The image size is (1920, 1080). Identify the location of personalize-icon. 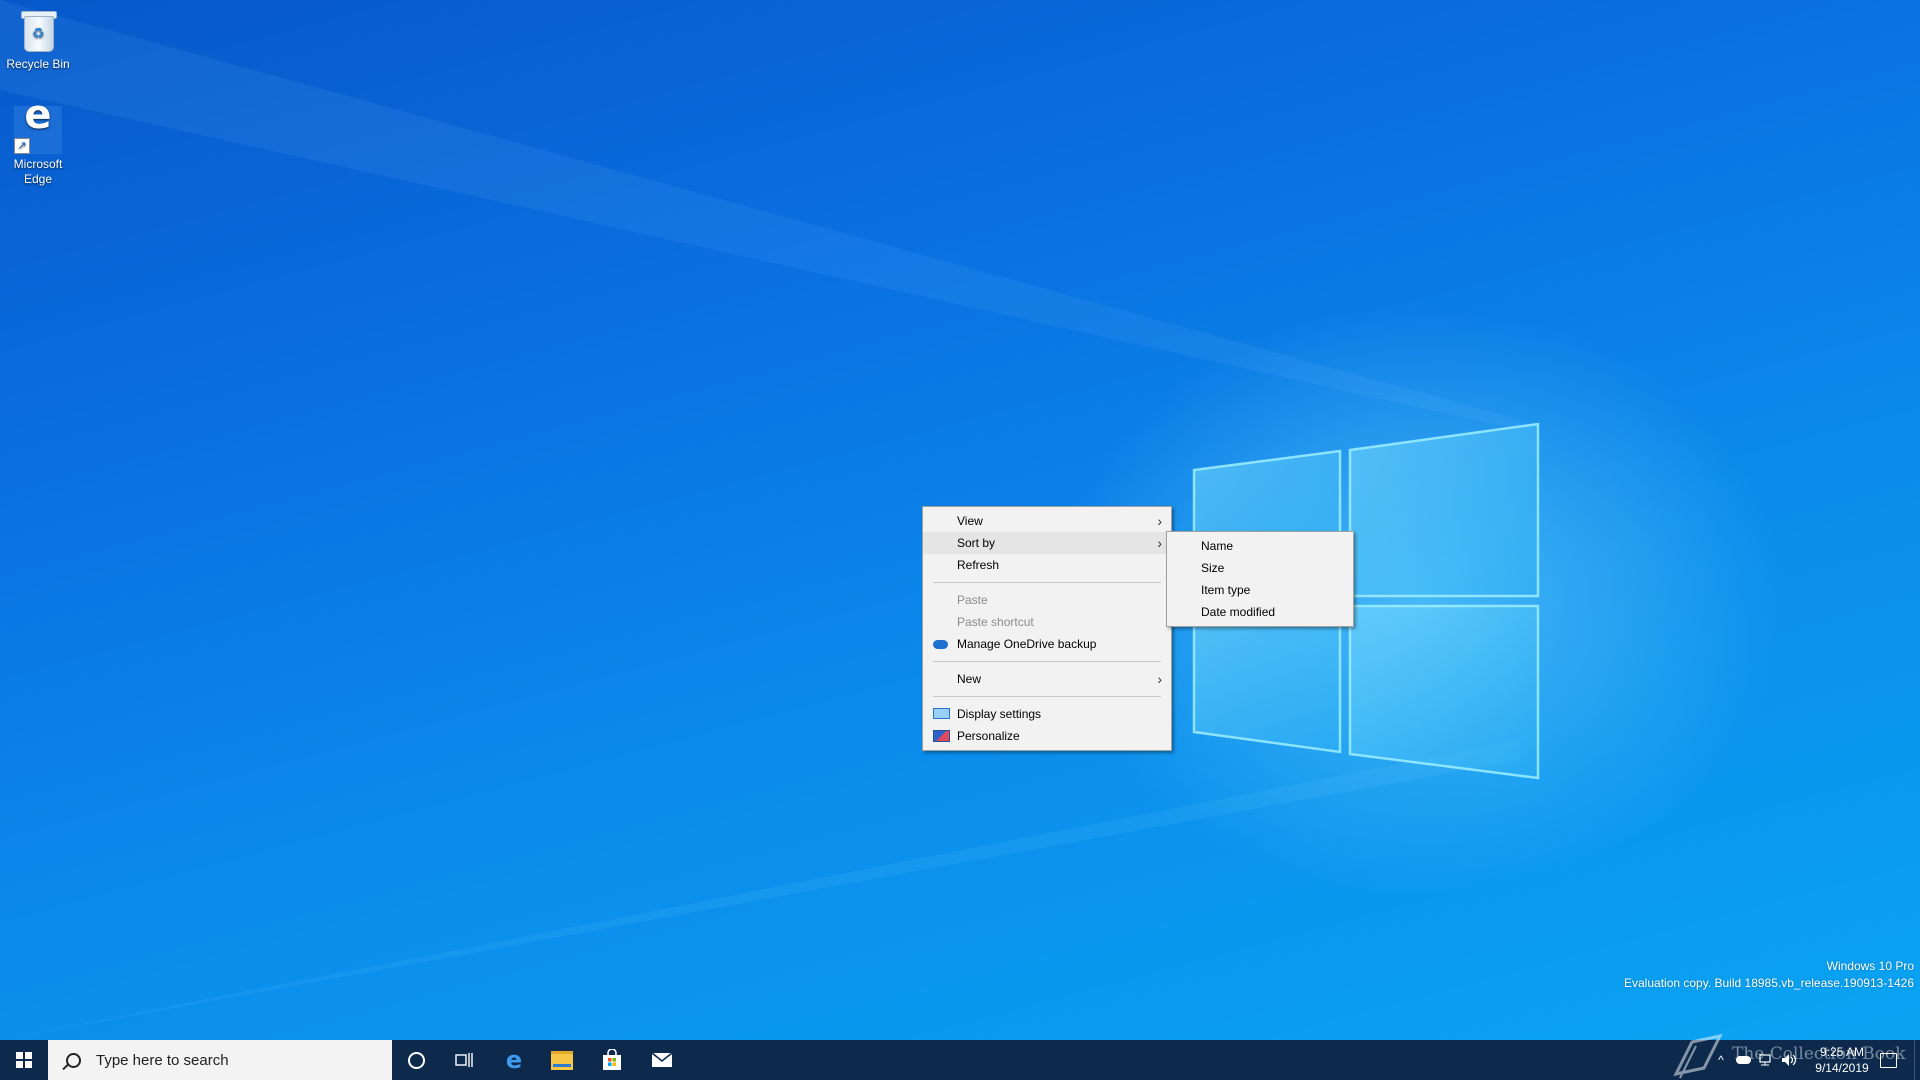
(941, 736).